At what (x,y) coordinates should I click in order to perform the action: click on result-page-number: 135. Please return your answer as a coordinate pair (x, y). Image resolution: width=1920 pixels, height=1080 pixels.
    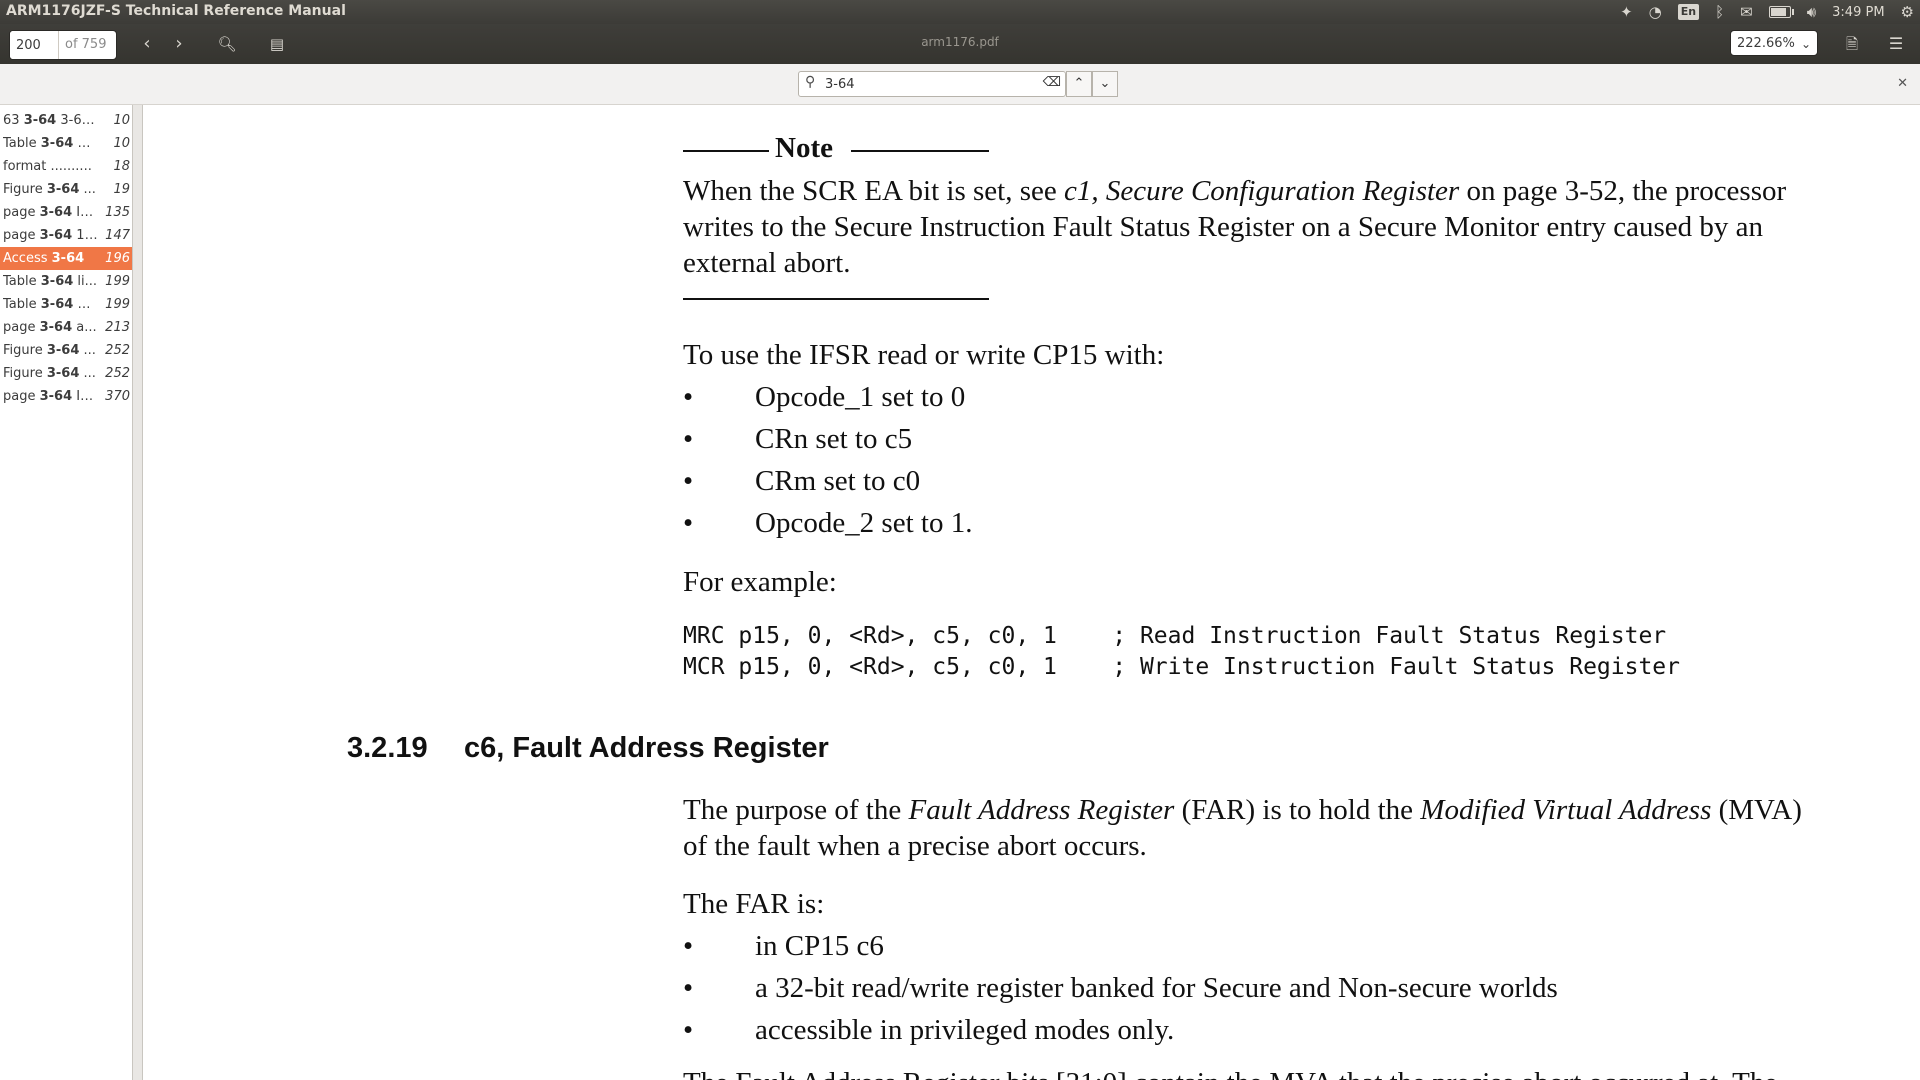
    Looking at the image, I should click on (117, 212).